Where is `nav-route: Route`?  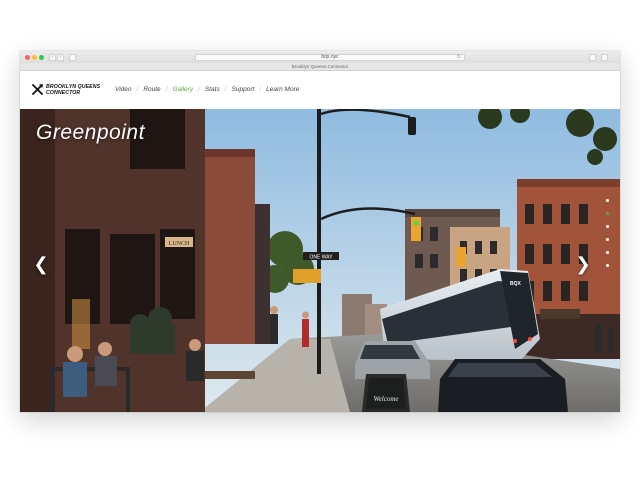 nav-route: Route is located at coordinates (151, 89).